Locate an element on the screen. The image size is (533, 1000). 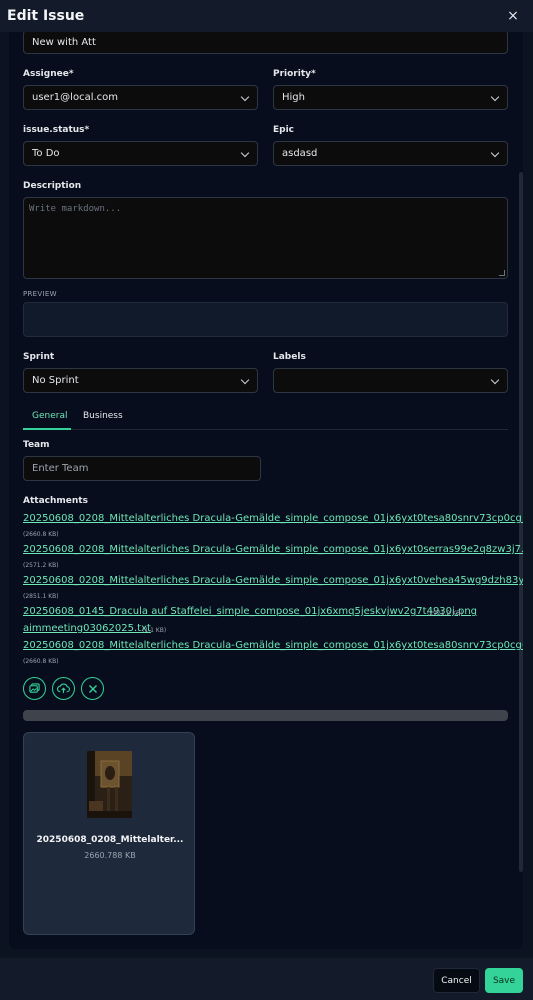
labels-label: Labels is located at coordinates (289, 357).